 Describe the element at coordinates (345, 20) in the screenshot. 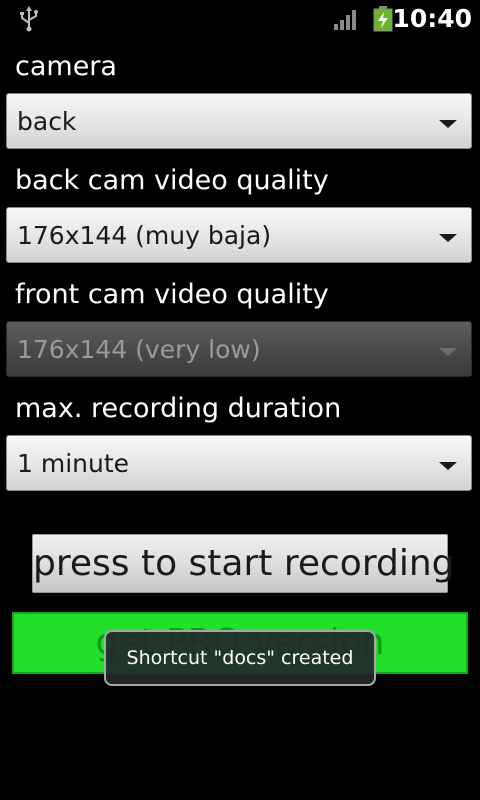

I see `signal-icon` at that location.